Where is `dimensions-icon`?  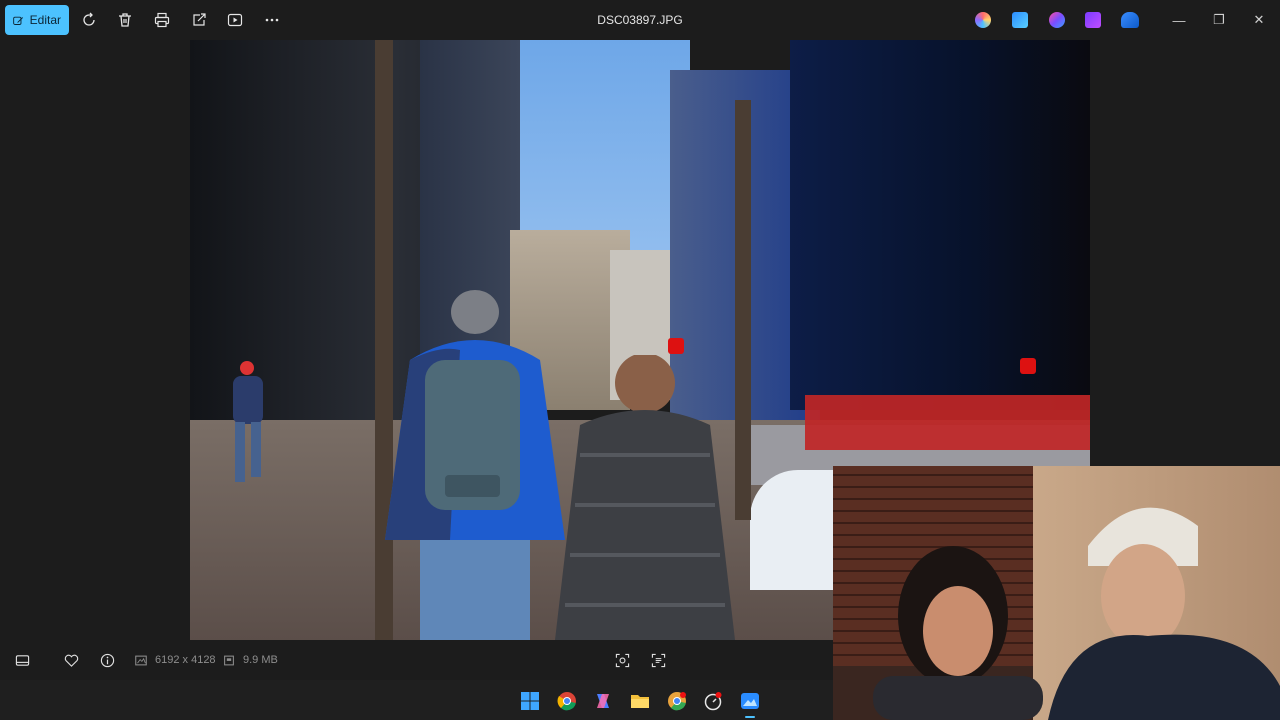 dimensions-icon is located at coordinates (141, 660).